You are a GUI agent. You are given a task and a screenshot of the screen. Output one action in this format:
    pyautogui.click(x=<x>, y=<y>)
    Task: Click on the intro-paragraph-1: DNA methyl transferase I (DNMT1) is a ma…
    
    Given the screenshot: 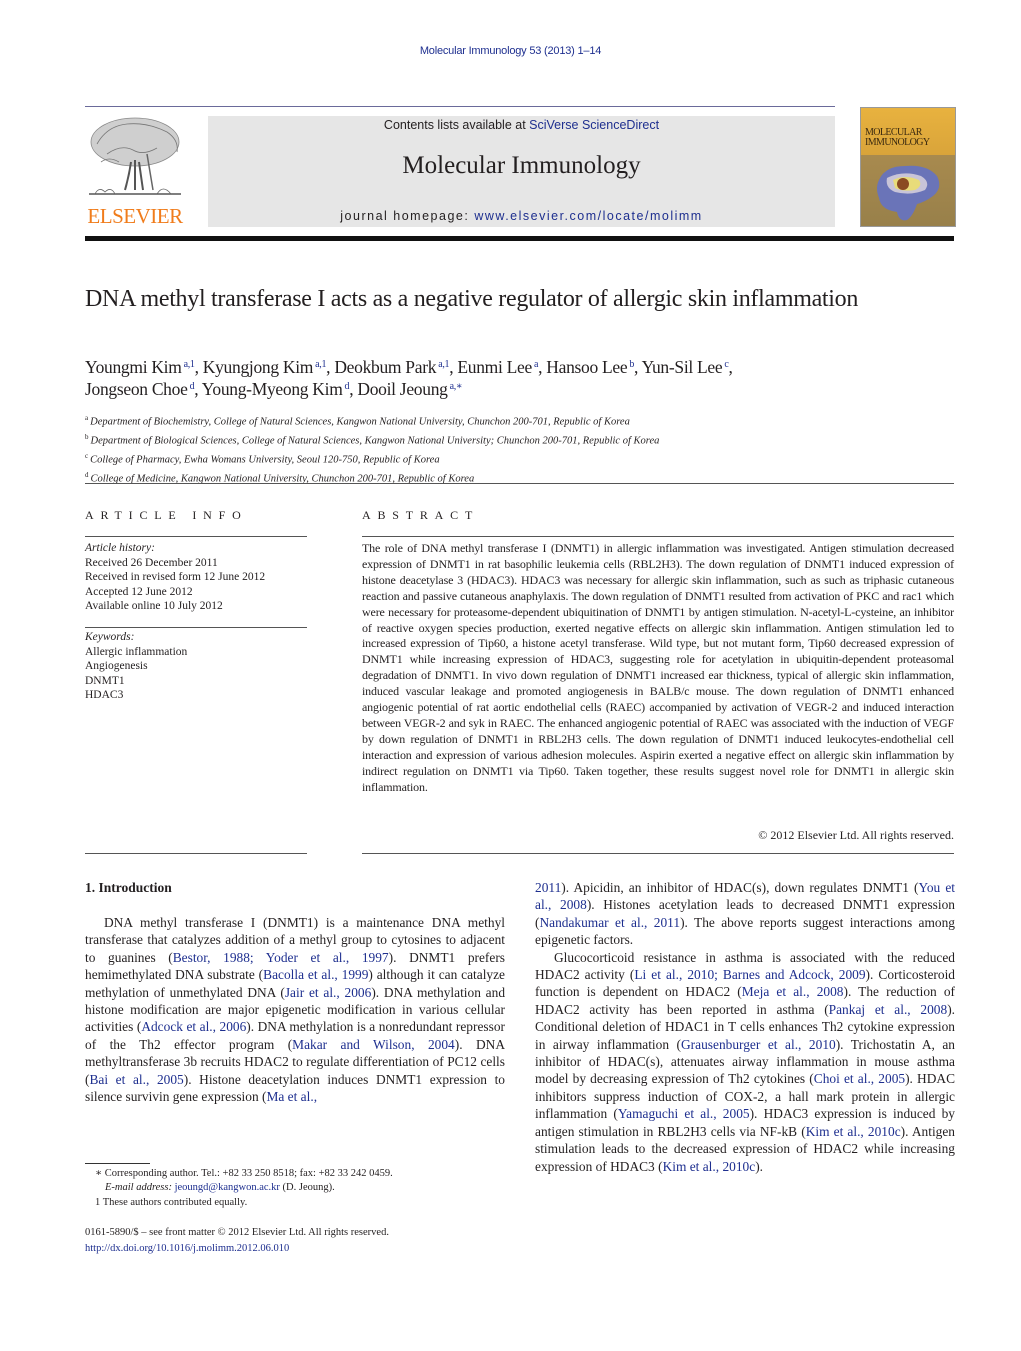 What is the action you would take?
    pyautogui.click(x=295, y=1010)
    